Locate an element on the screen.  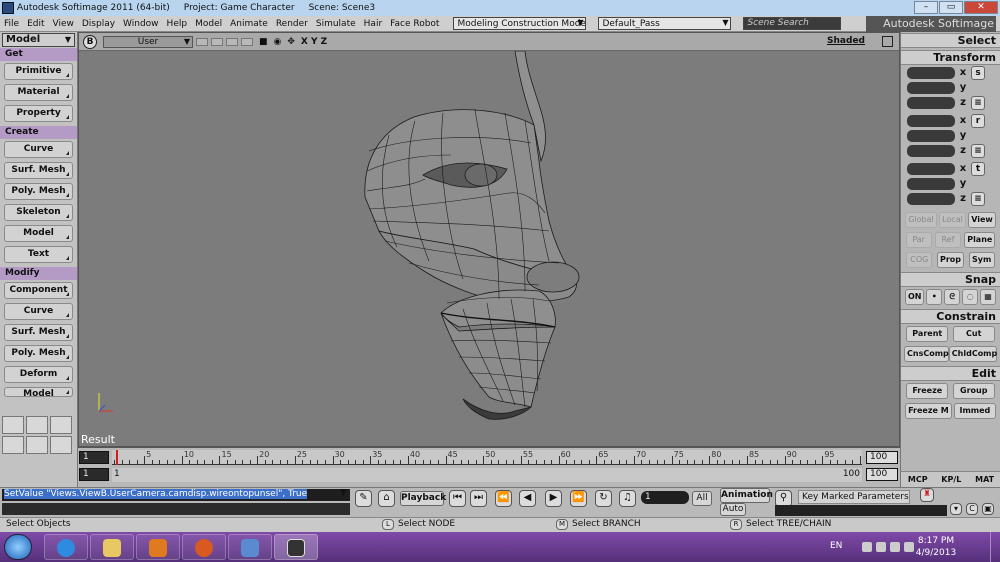
taskbar-media-player is located at coordinates (158, 547).